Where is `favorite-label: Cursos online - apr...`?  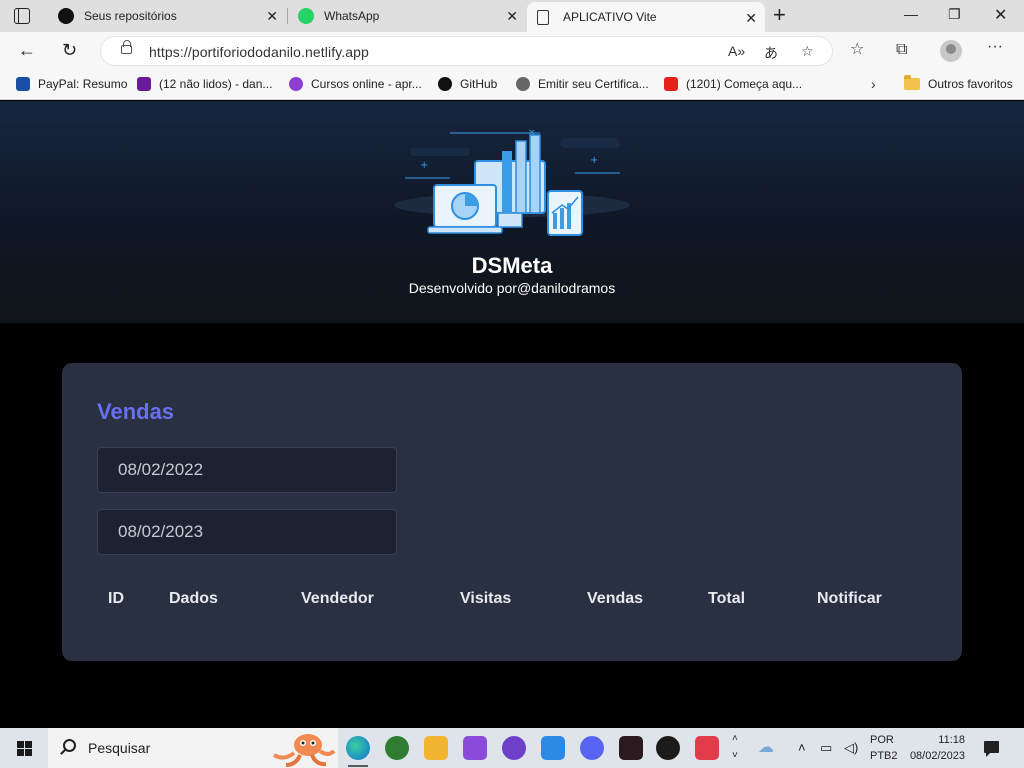 favorite-label: Cursos online - apr... is located at coordinates (366, 84).